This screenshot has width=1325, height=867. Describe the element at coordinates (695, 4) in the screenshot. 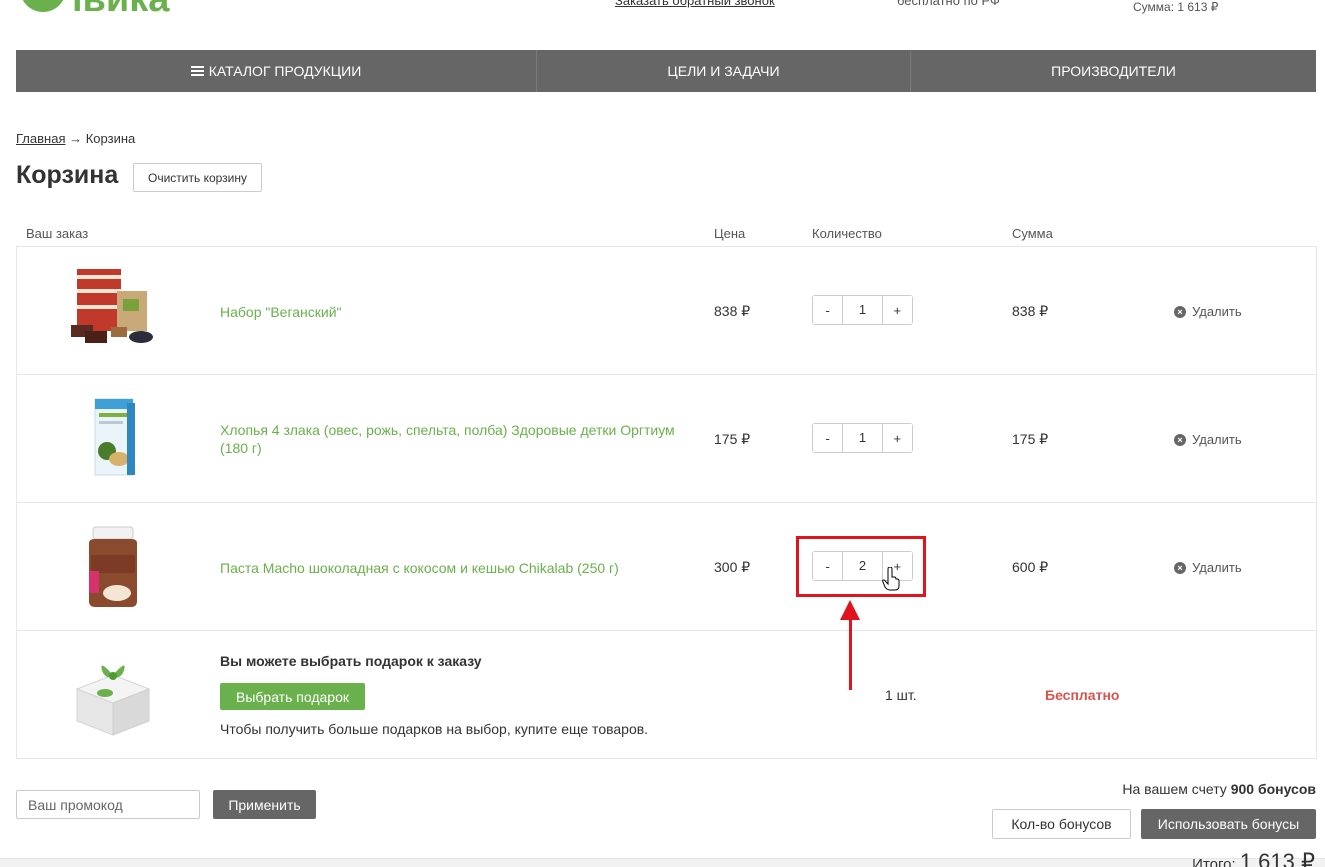

I see `callback-link: Заказать обратный звонок` at that location.